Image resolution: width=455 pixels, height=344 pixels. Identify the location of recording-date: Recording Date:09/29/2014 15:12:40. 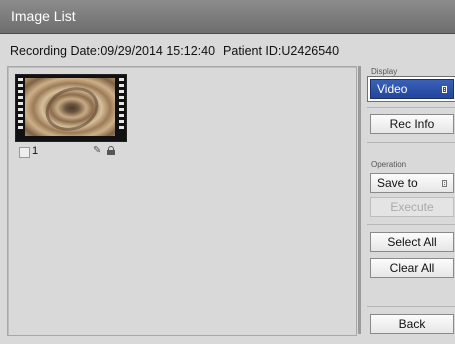
(113, 51).